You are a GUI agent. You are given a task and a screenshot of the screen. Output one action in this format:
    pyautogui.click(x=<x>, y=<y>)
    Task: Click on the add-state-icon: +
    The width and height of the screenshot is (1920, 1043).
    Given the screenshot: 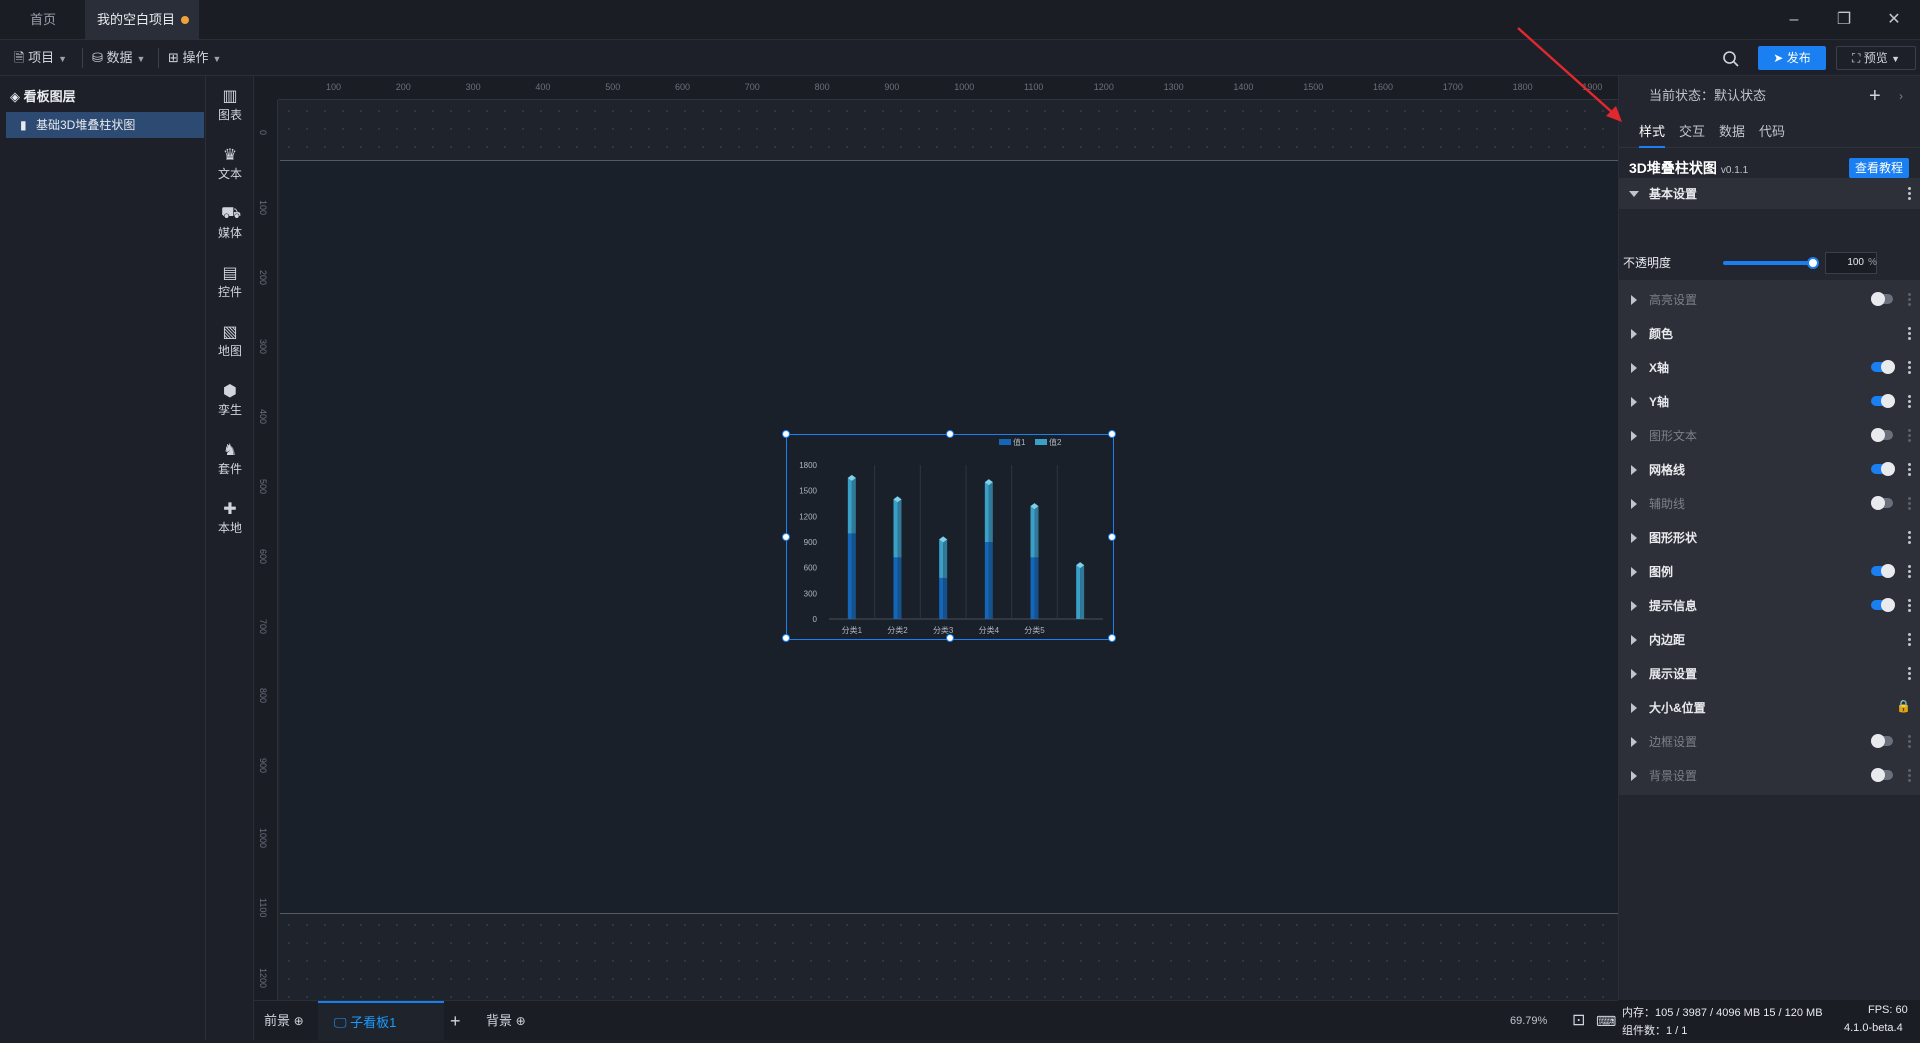 What is the action you would take?
    pyautogui.click(x=1875, y=96)
    